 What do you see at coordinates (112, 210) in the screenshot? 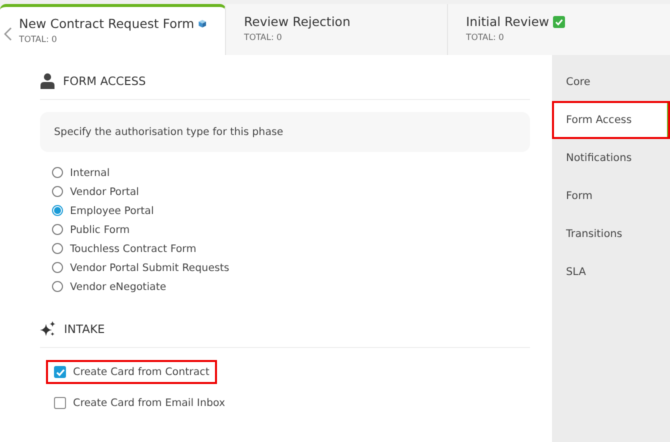
I see `radio-label: Employee Portal` at bounding box center [112, 210].